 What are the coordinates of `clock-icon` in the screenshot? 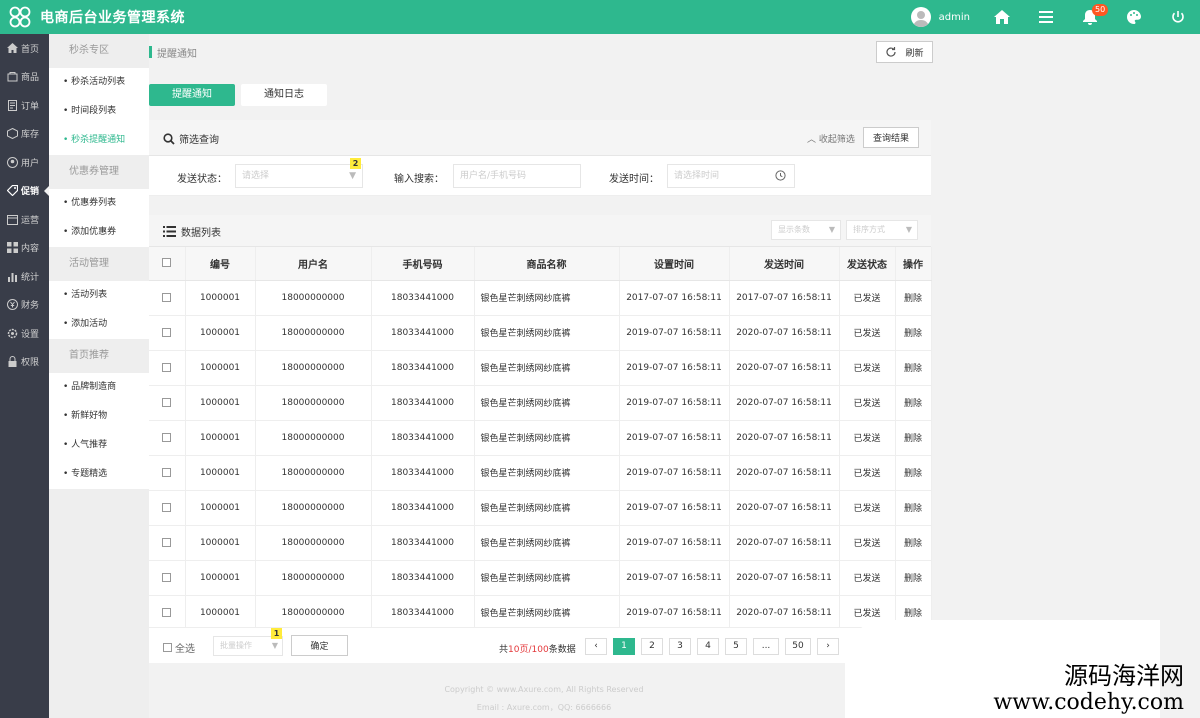 It's located at (780, 175).